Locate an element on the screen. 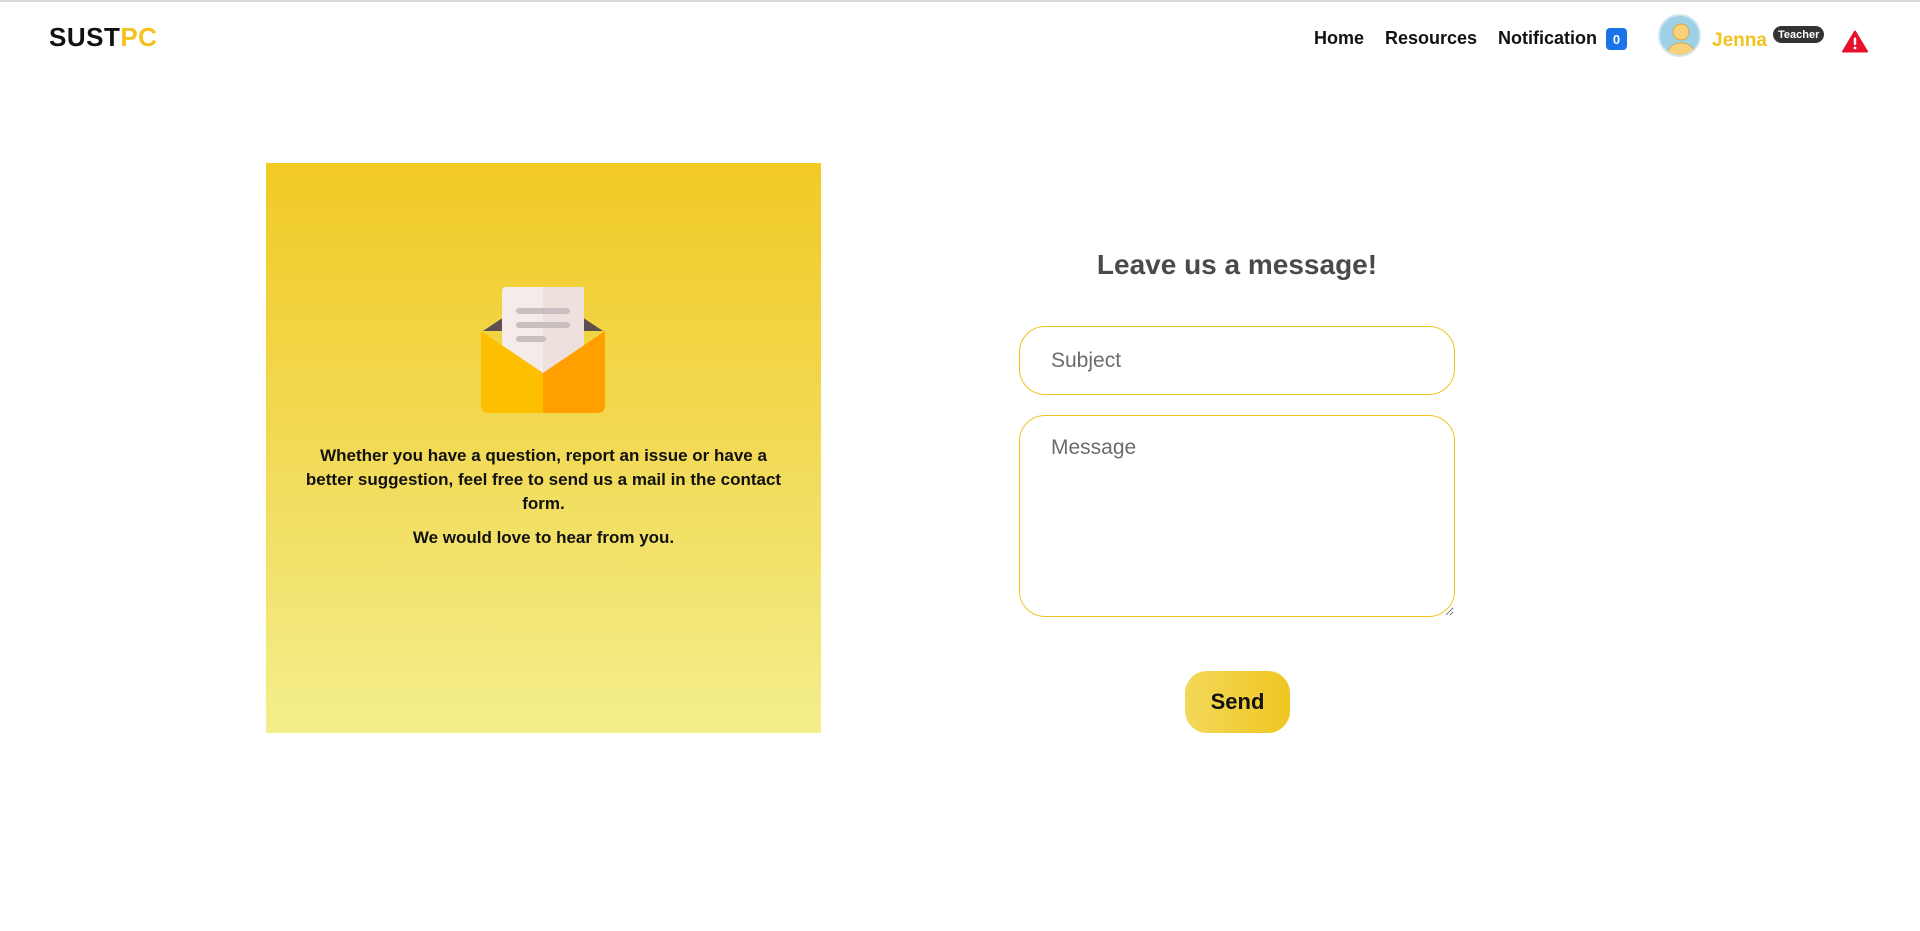 This screenshot has height=931, width=1920. warning-triangle-graphic is located at coordinates (1855, 41).